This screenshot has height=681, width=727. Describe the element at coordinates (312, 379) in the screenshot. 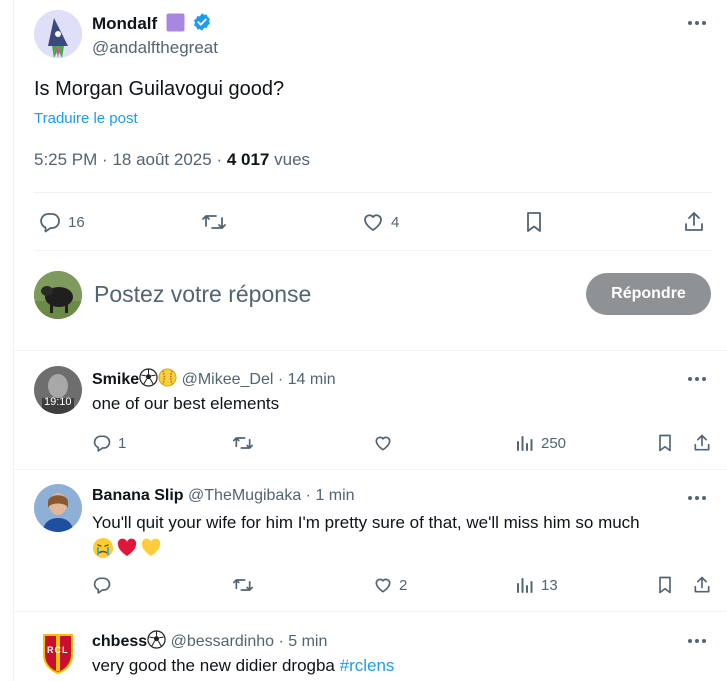

I see `reply-time: 14 min` at that location.